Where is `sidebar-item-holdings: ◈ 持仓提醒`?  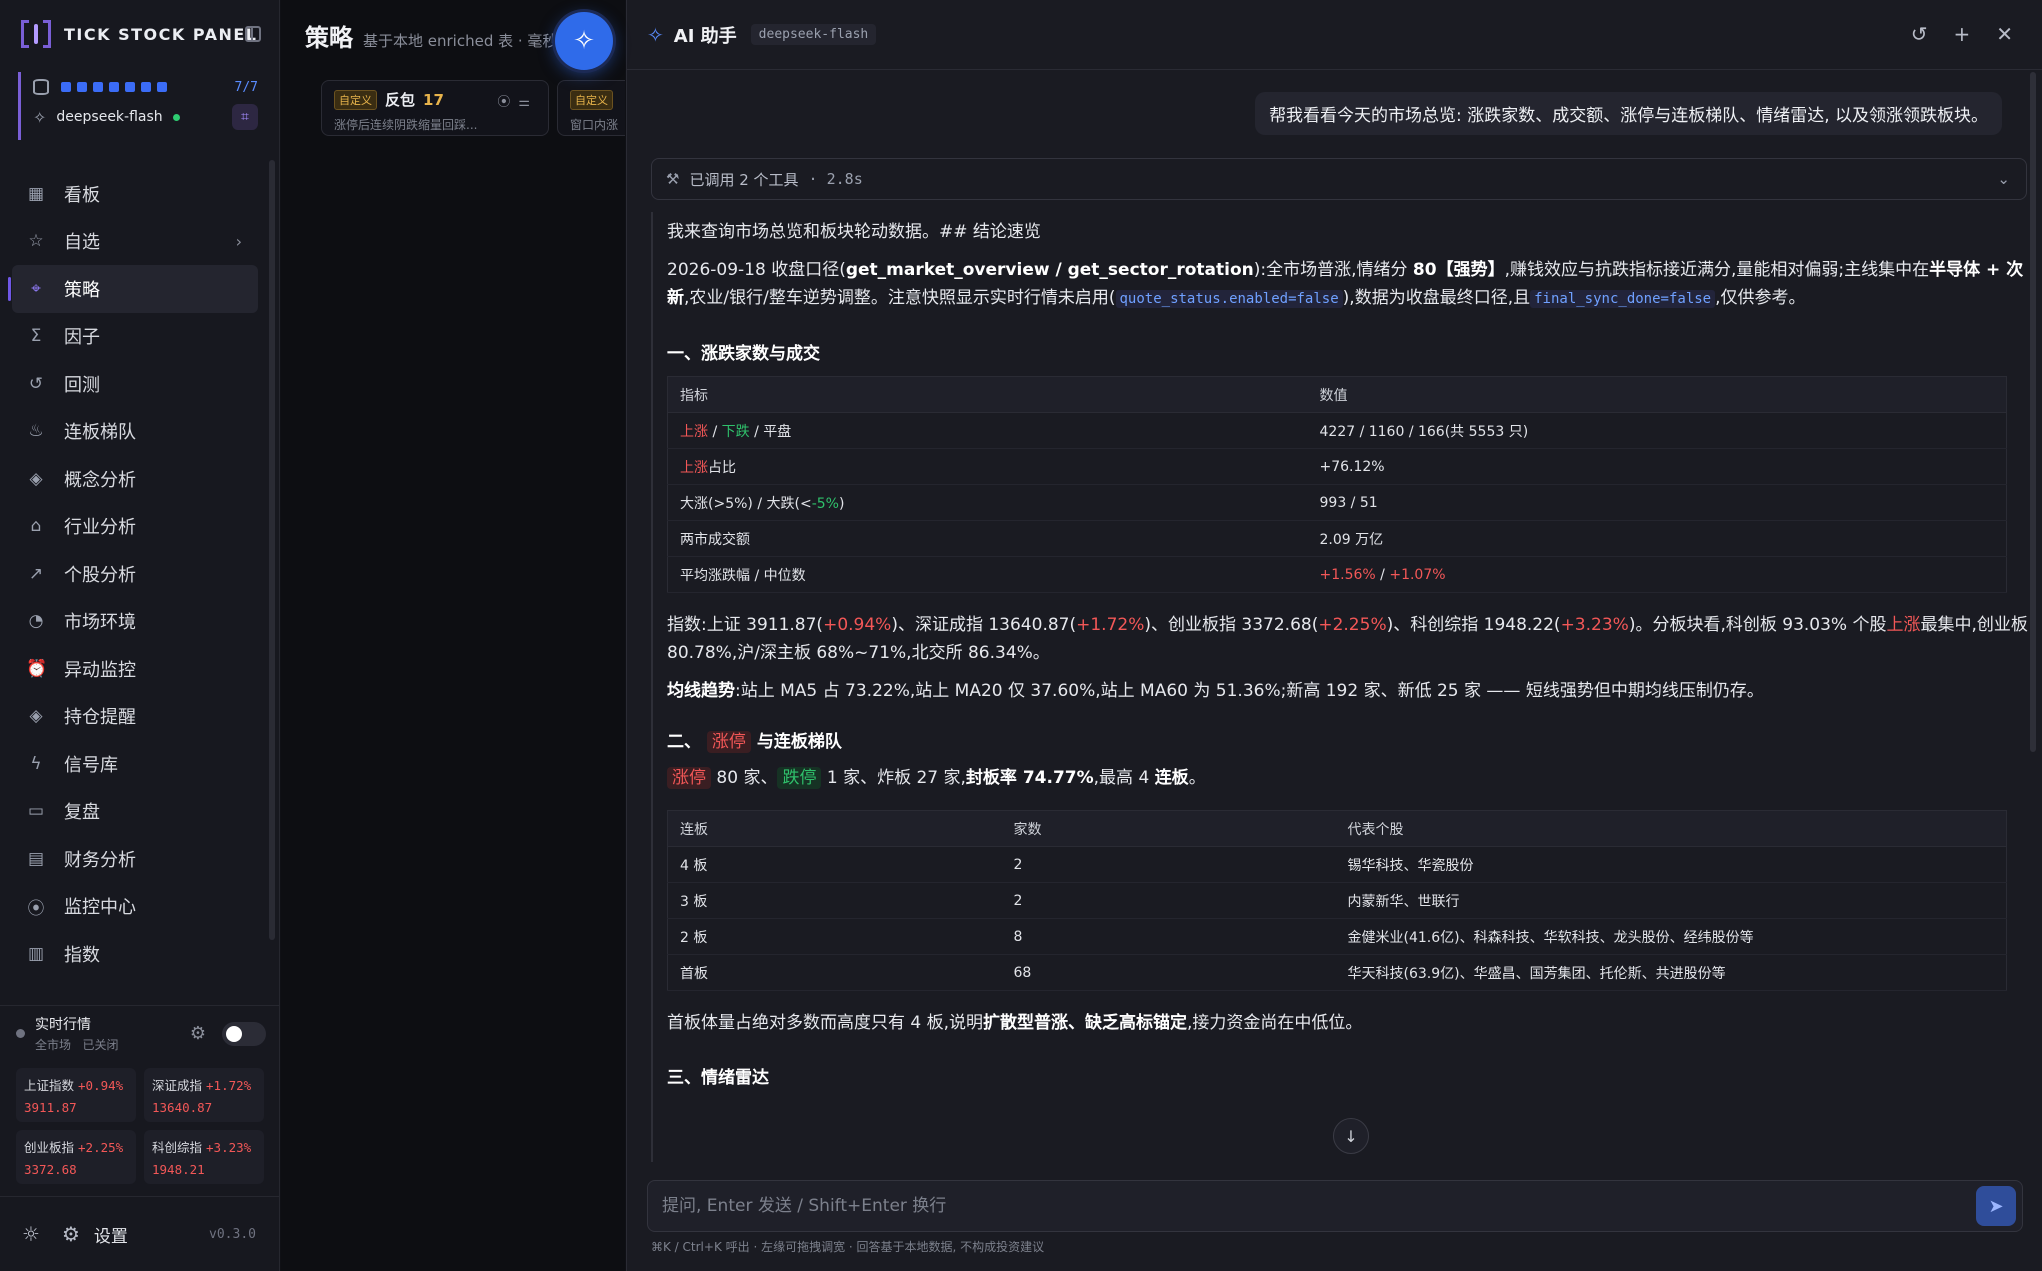 sidebar-item-holdings: ◈ 持仓提醒 is located at coordinates (135, 717).